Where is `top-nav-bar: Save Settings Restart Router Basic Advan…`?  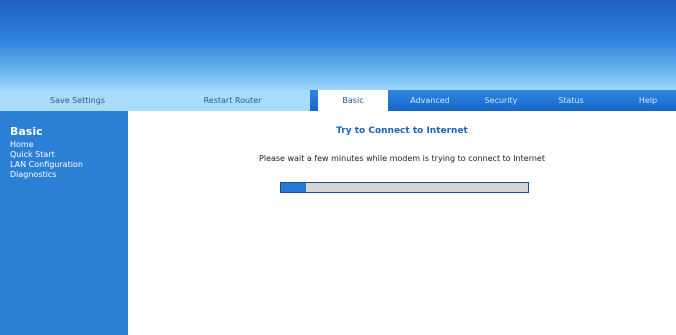
top-nav-bar: Save Settings Restart Router Basic Advan… is located at coordinates (338, 100).